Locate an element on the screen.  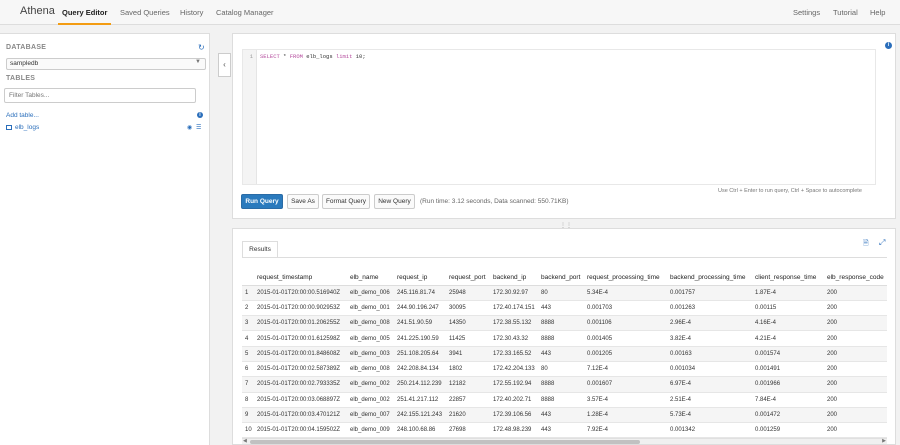
table-cell: 248.100.68.86 is located at coordinates (420, 430).